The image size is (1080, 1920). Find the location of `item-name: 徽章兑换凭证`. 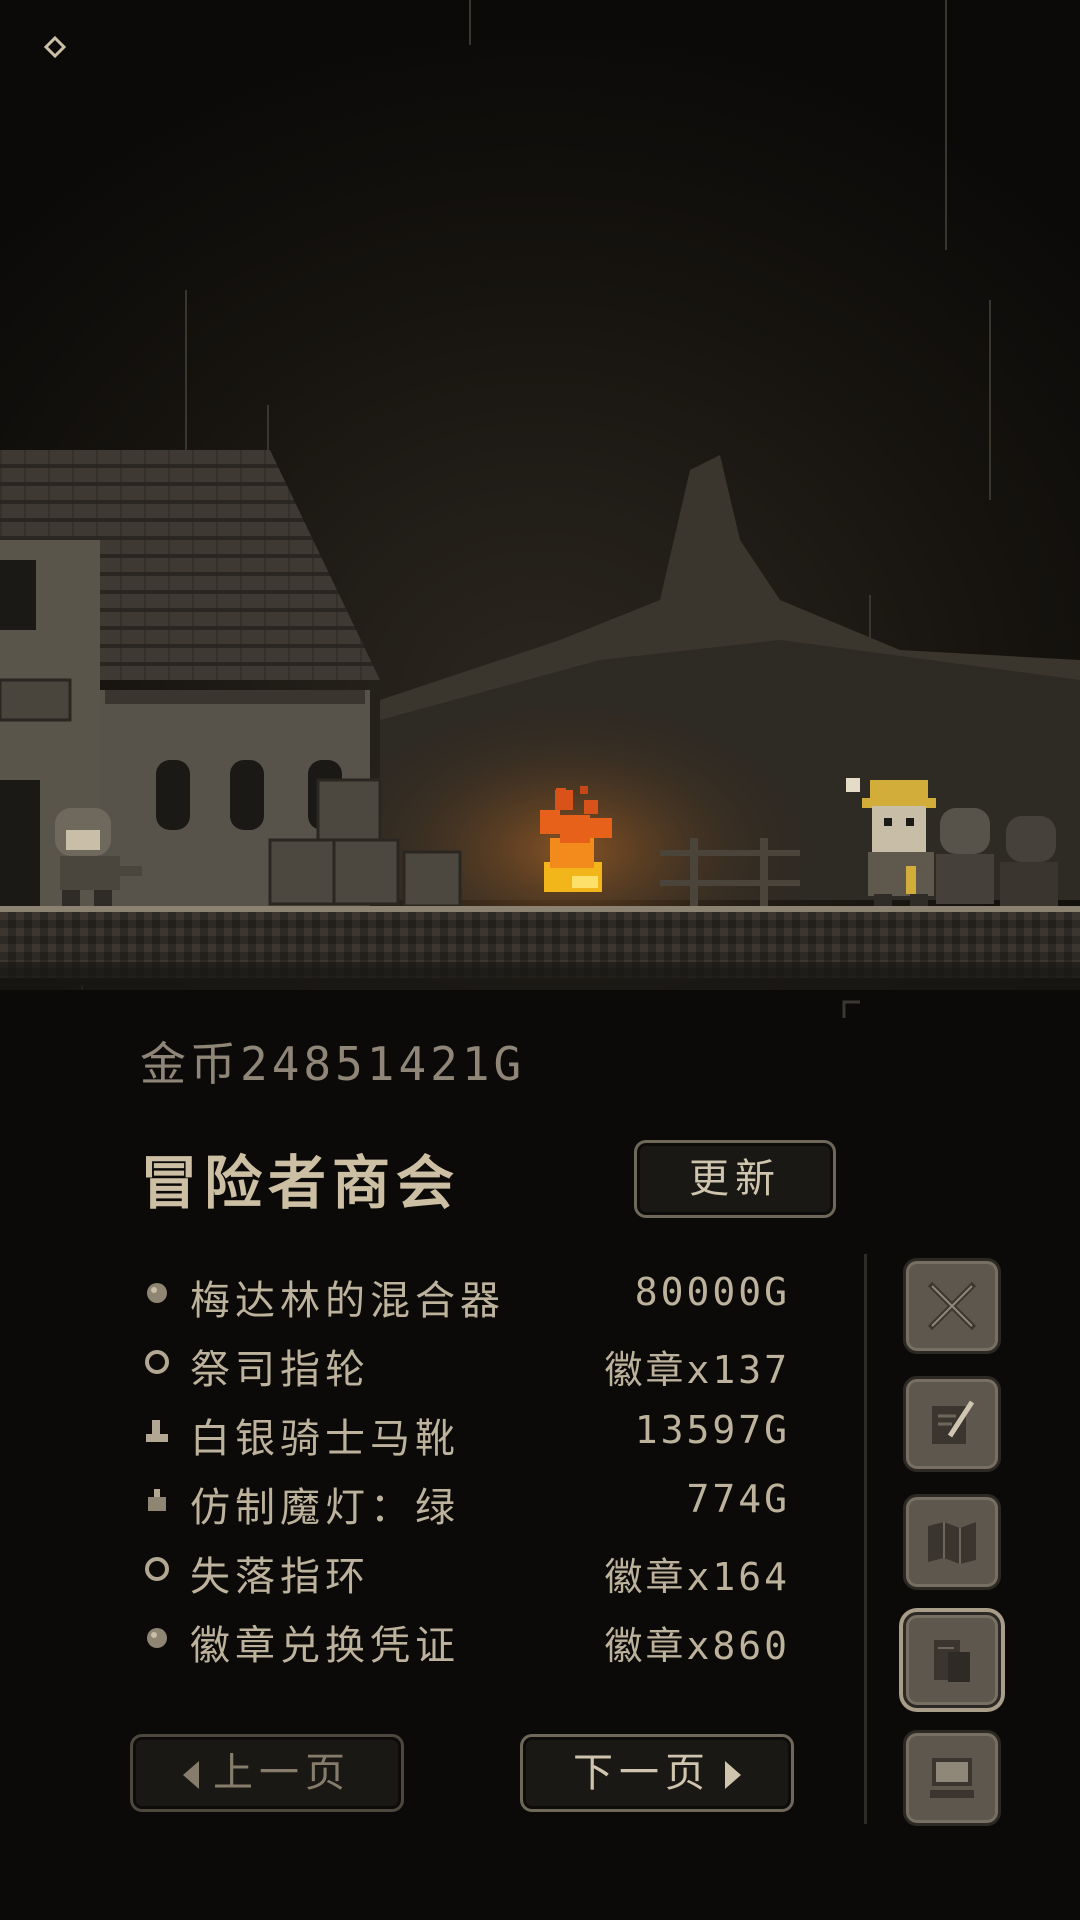

item-name: 徽章兑换凭证 is located at coordinates (325, 1646).